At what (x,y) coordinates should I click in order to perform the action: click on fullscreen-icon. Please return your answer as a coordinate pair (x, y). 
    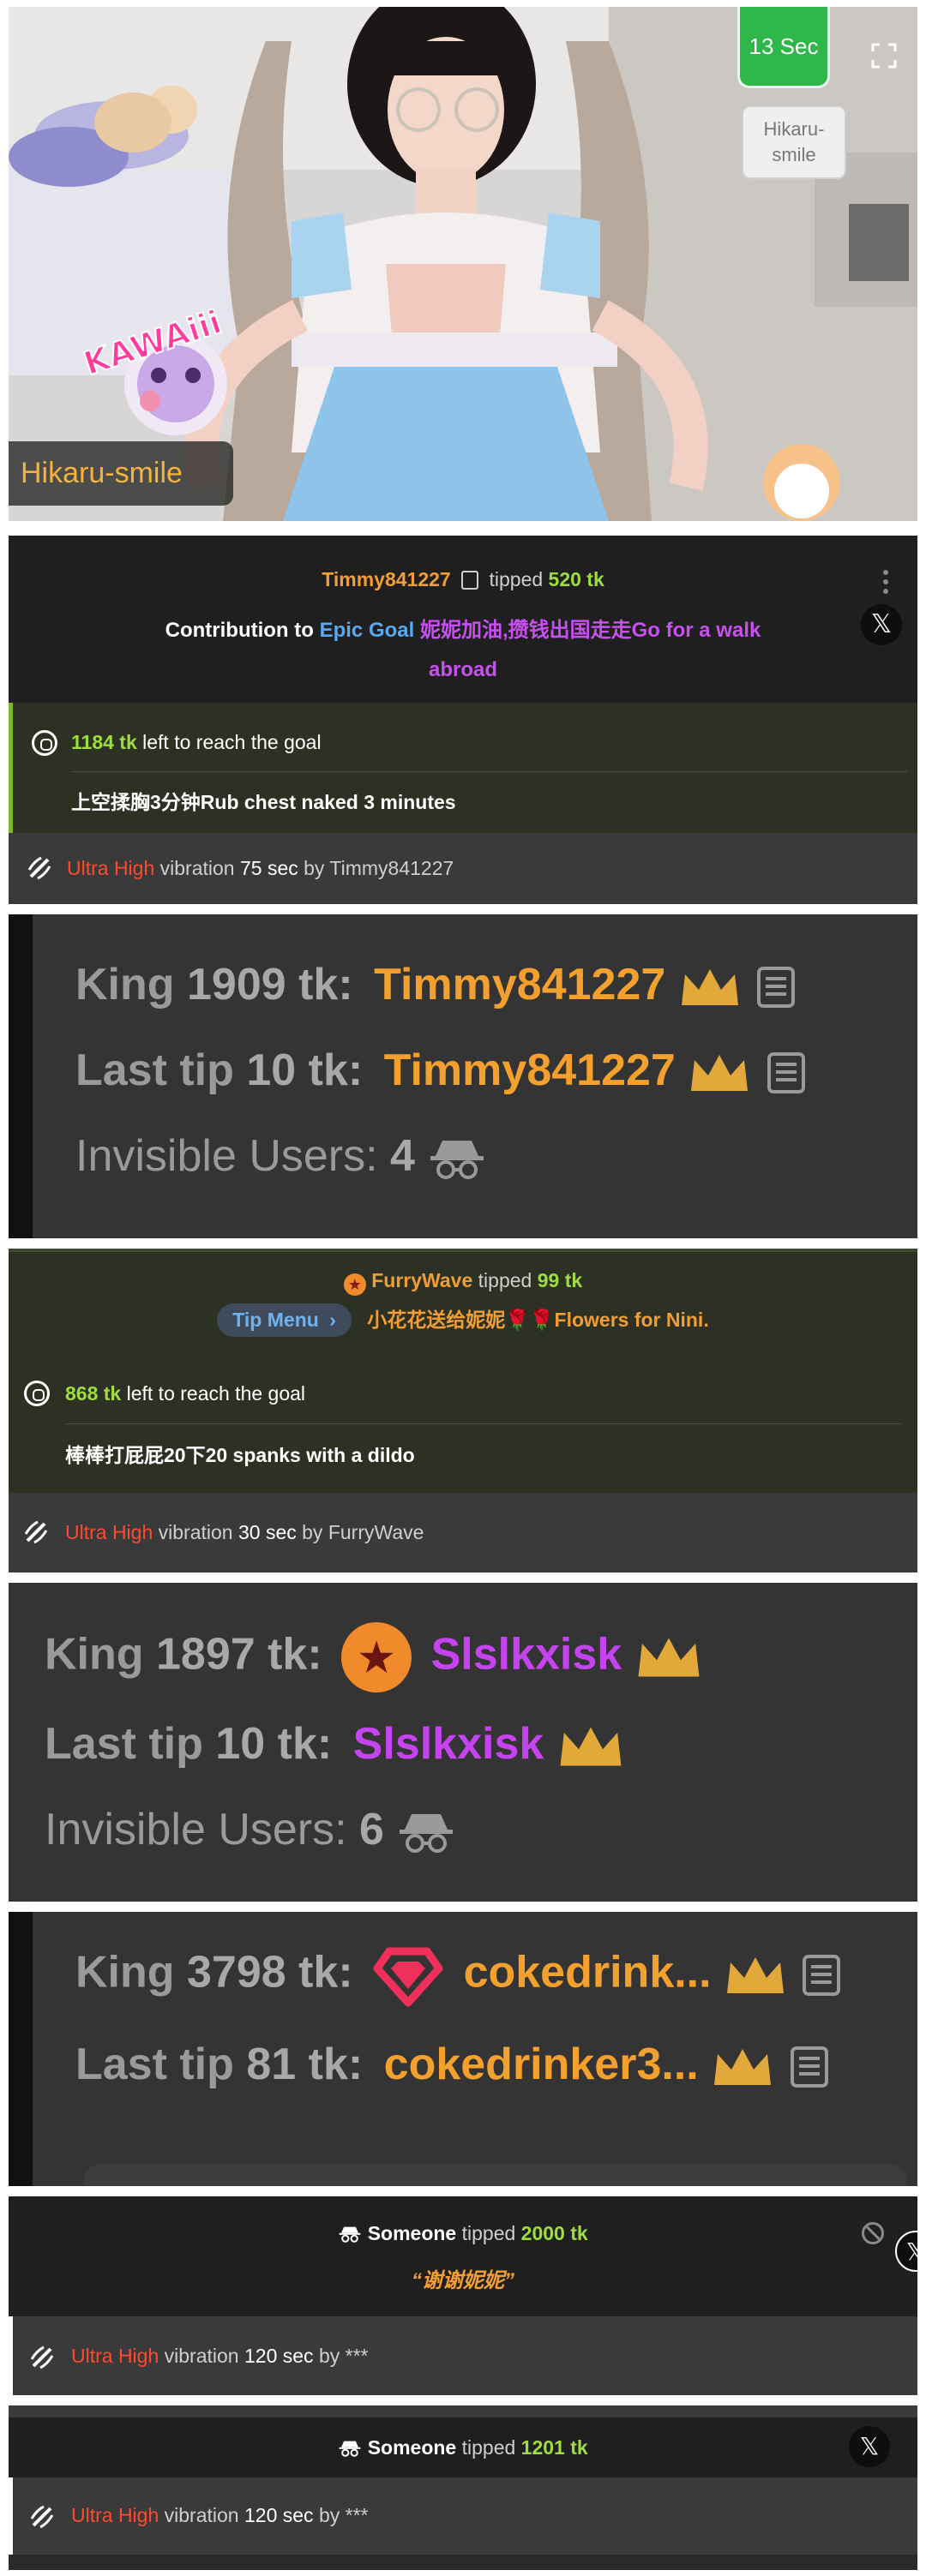
    Looking at the image, I should click on (884, 56).